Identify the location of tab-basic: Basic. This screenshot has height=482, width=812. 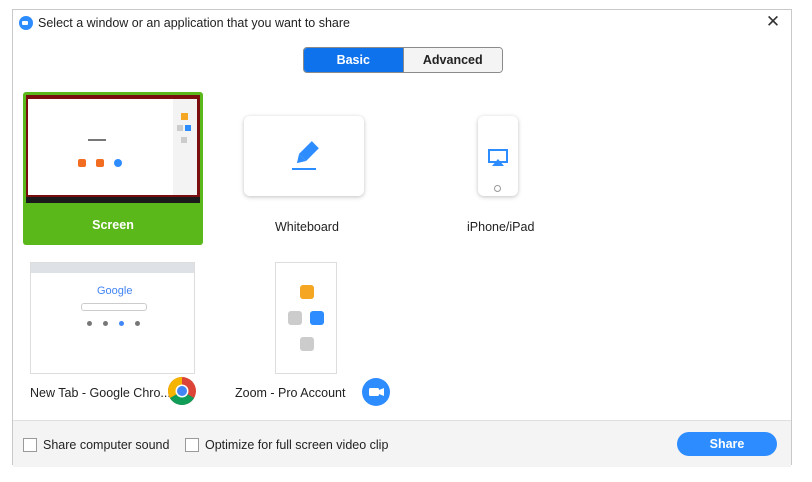
(353, 60).